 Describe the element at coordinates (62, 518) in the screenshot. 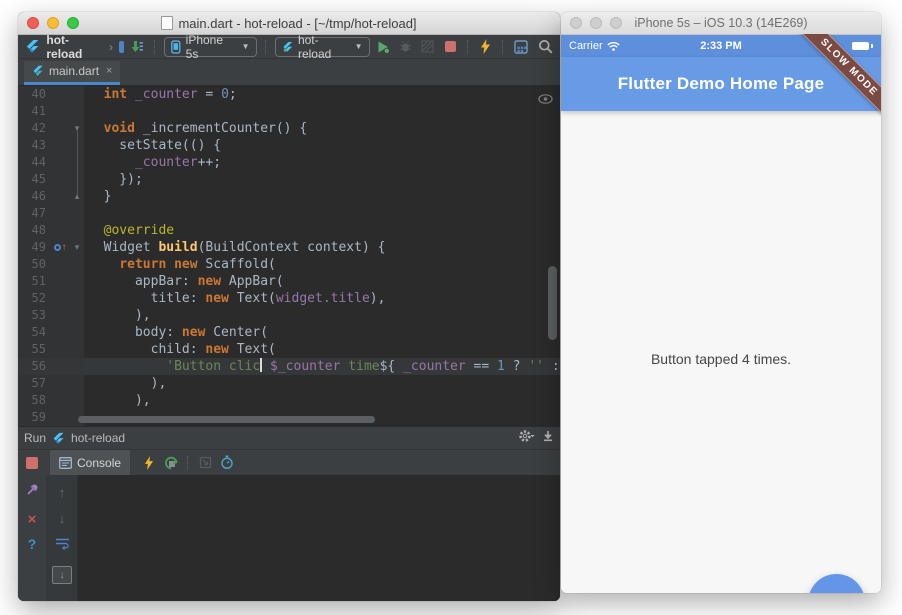

I see `down-stack-trace-icon: ↓` at that location.